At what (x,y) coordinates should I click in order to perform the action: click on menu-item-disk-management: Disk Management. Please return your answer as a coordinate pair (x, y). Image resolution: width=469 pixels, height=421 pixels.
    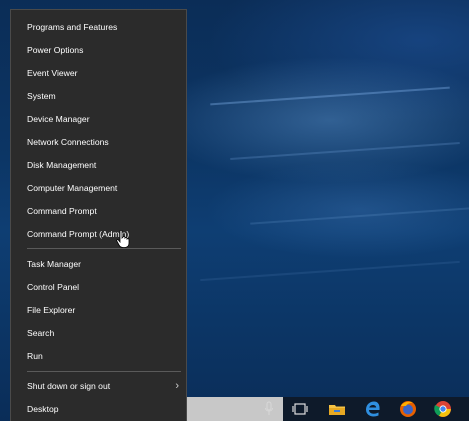
    Looking at the image, I should click on (99, 165).